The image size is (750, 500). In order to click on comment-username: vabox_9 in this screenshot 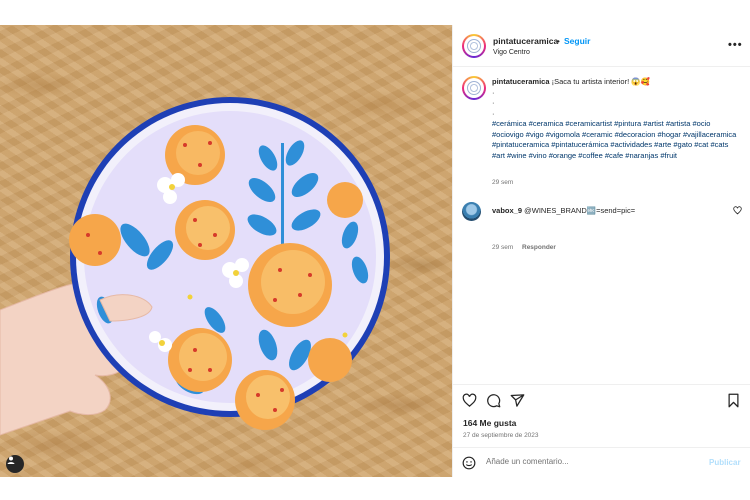, I will do `click(507, 210)`.